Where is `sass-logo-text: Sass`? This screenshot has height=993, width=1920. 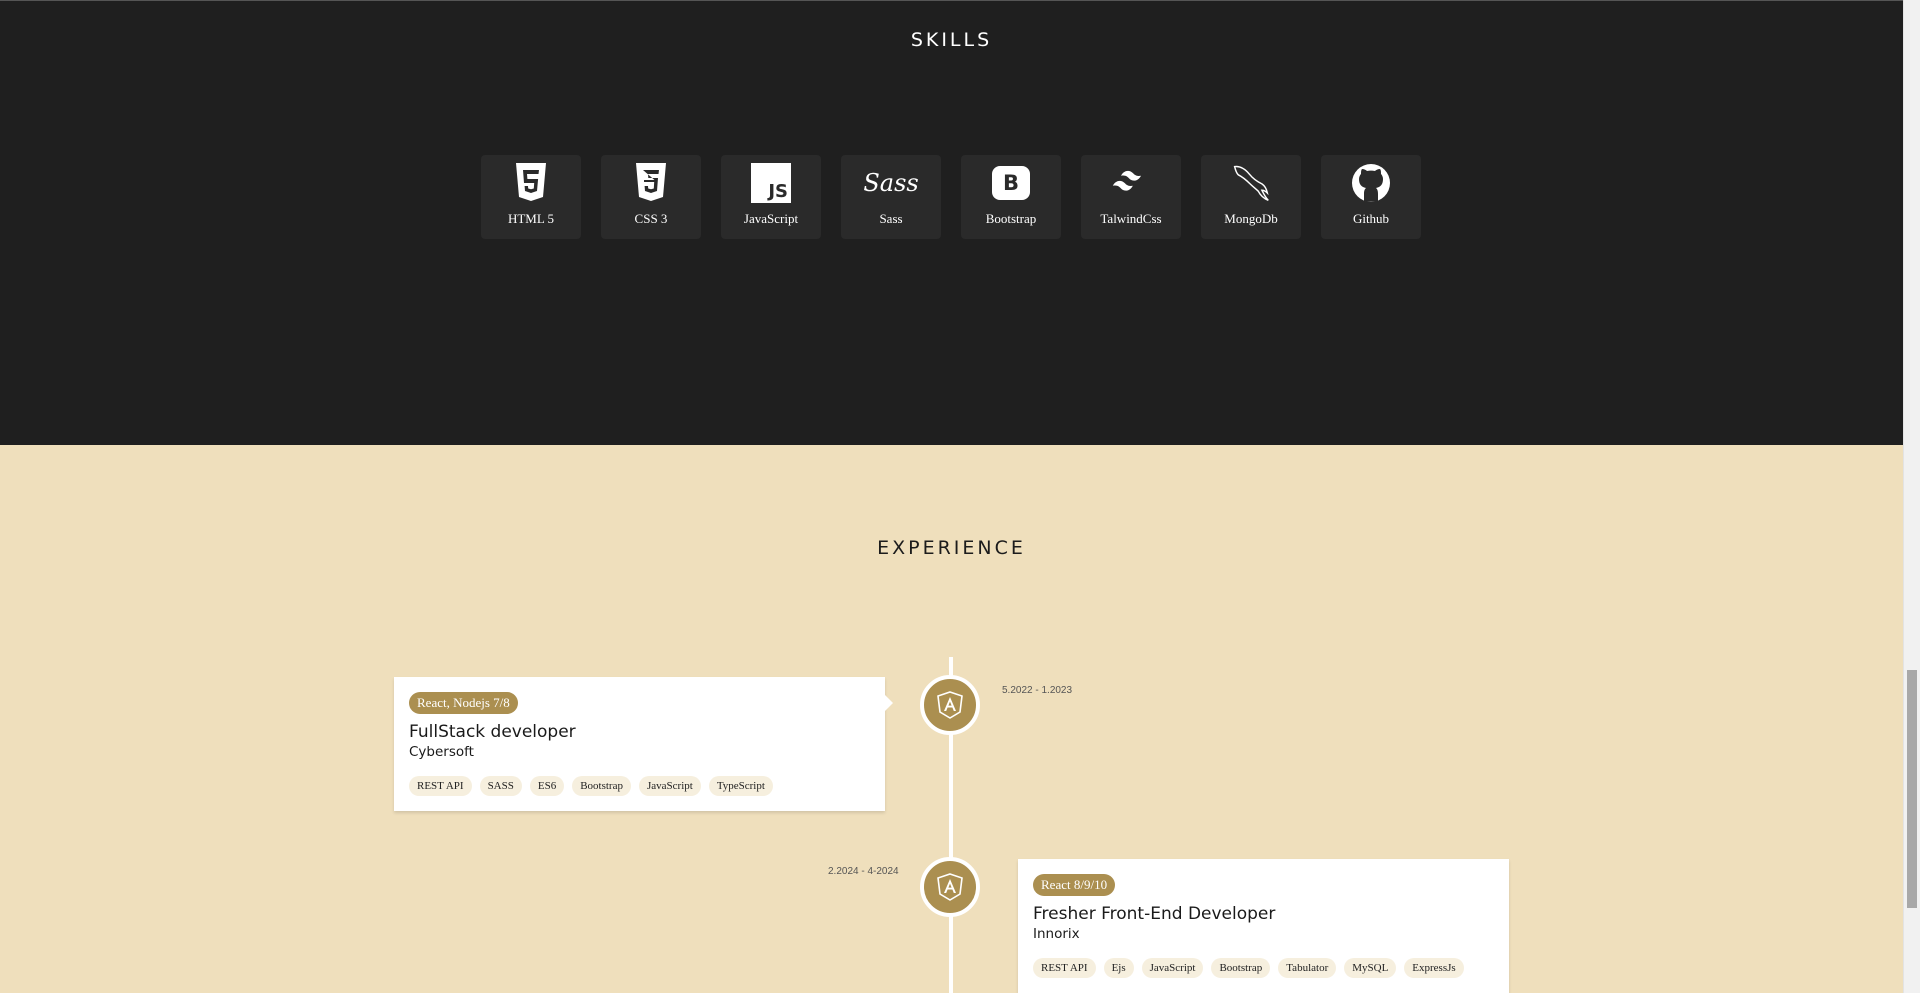
sass-logo-text: Sass is located at coordinates (891, 183).